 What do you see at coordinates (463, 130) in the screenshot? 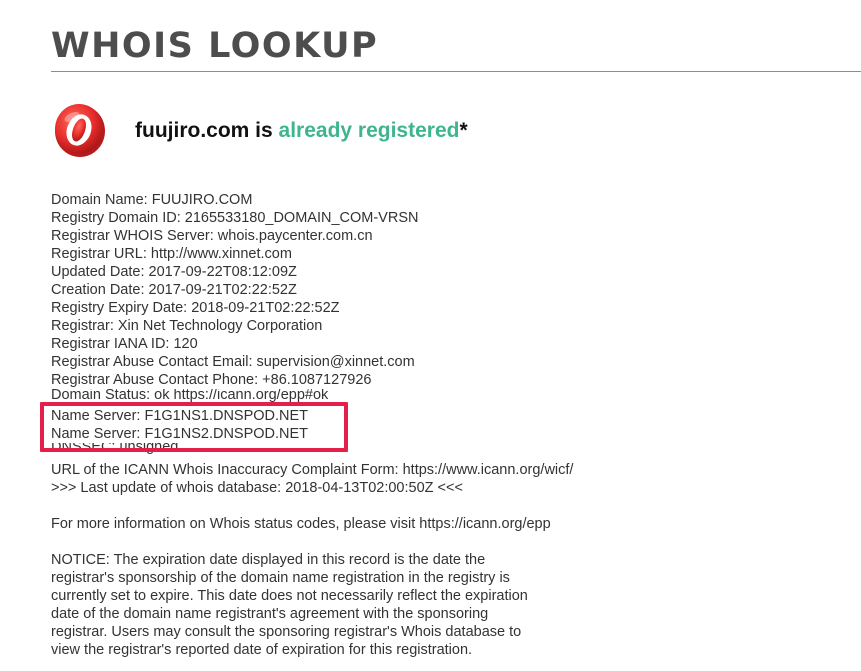
I see `status-suffix: *` at bounding box center [463, 130].